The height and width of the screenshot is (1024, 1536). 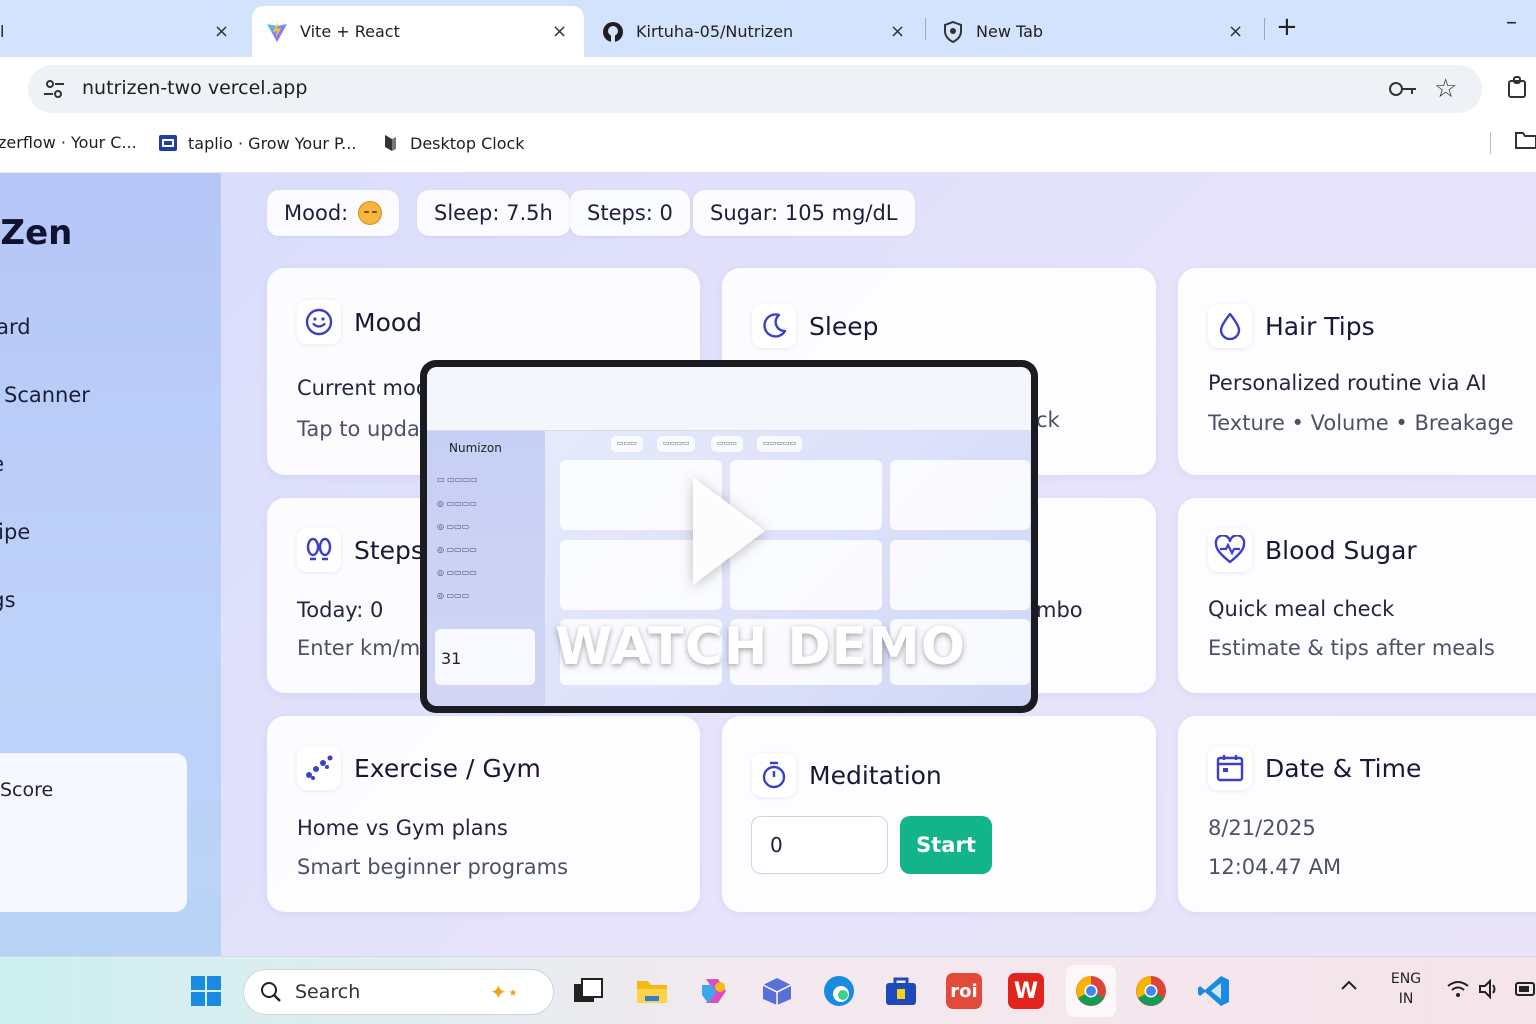 I want to click on extensions-icon, so click(x=1519, y=90).